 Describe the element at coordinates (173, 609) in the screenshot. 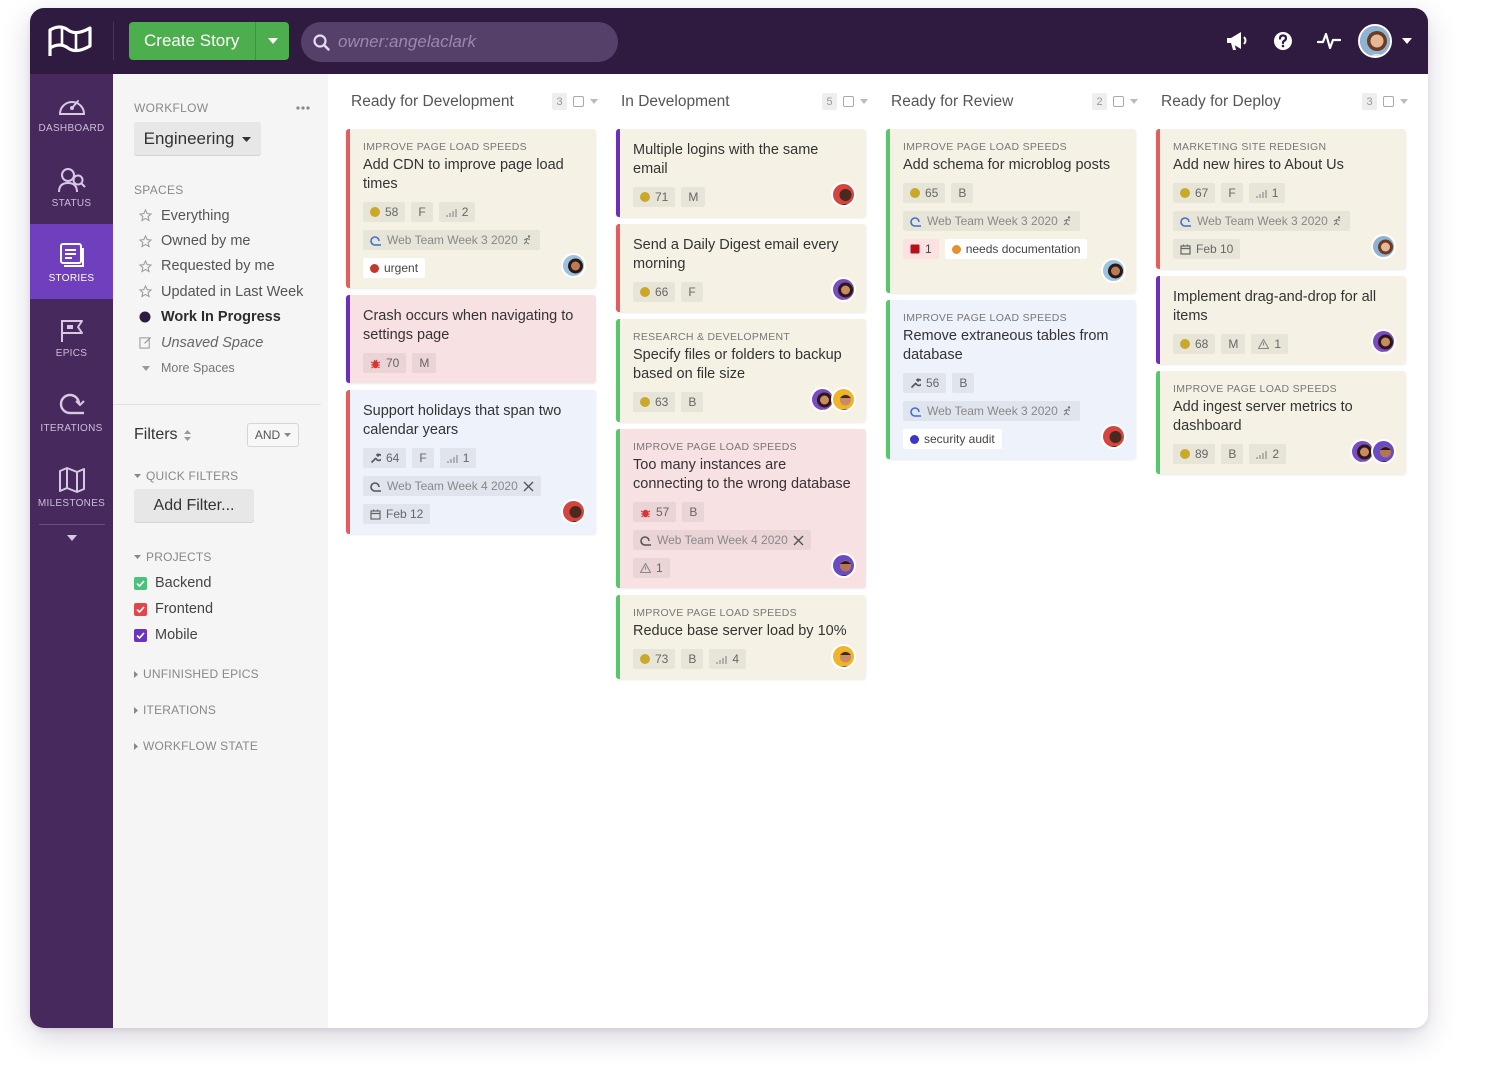

I see `project-frontend: Frontend` at that location.